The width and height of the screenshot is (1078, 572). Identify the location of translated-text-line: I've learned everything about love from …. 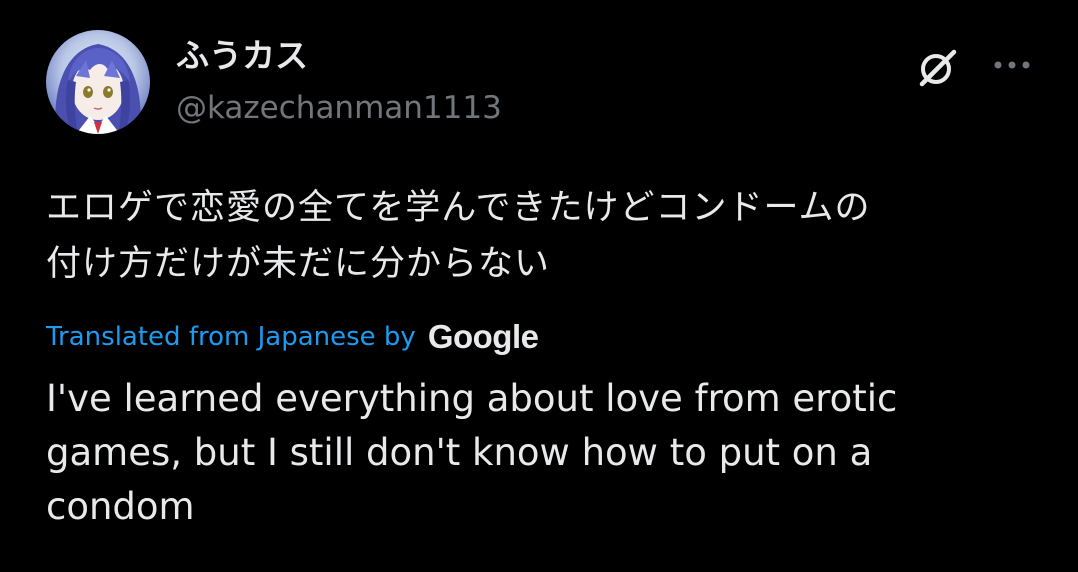
(472, 398).